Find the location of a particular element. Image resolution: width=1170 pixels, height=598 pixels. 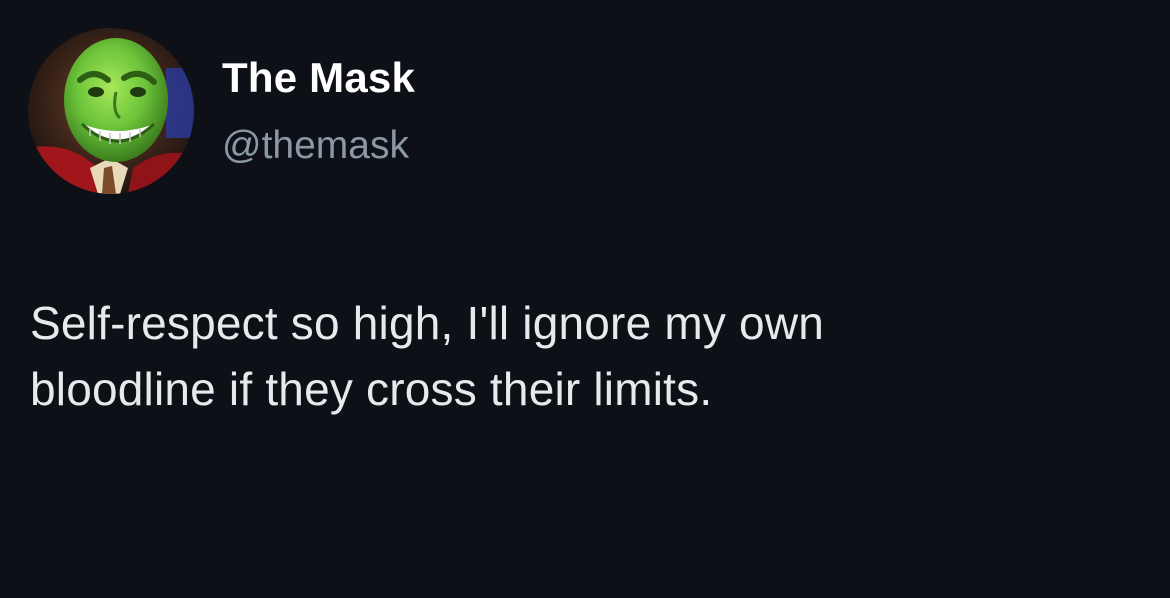

avatar is located at coordinates (111, 111).